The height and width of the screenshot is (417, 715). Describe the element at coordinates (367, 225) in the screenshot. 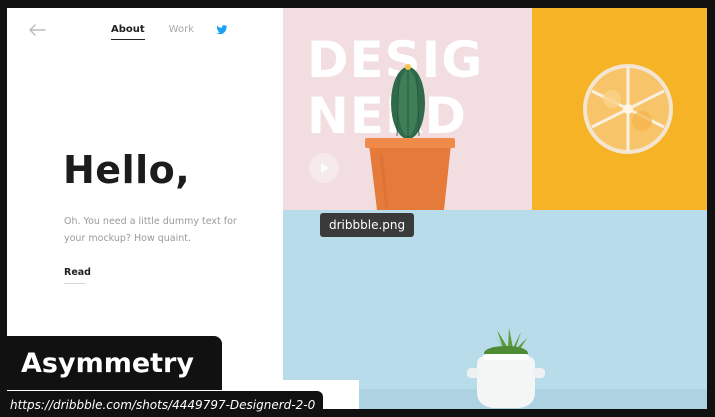

I see `filename-tooltip: dribbble.png` at that location.